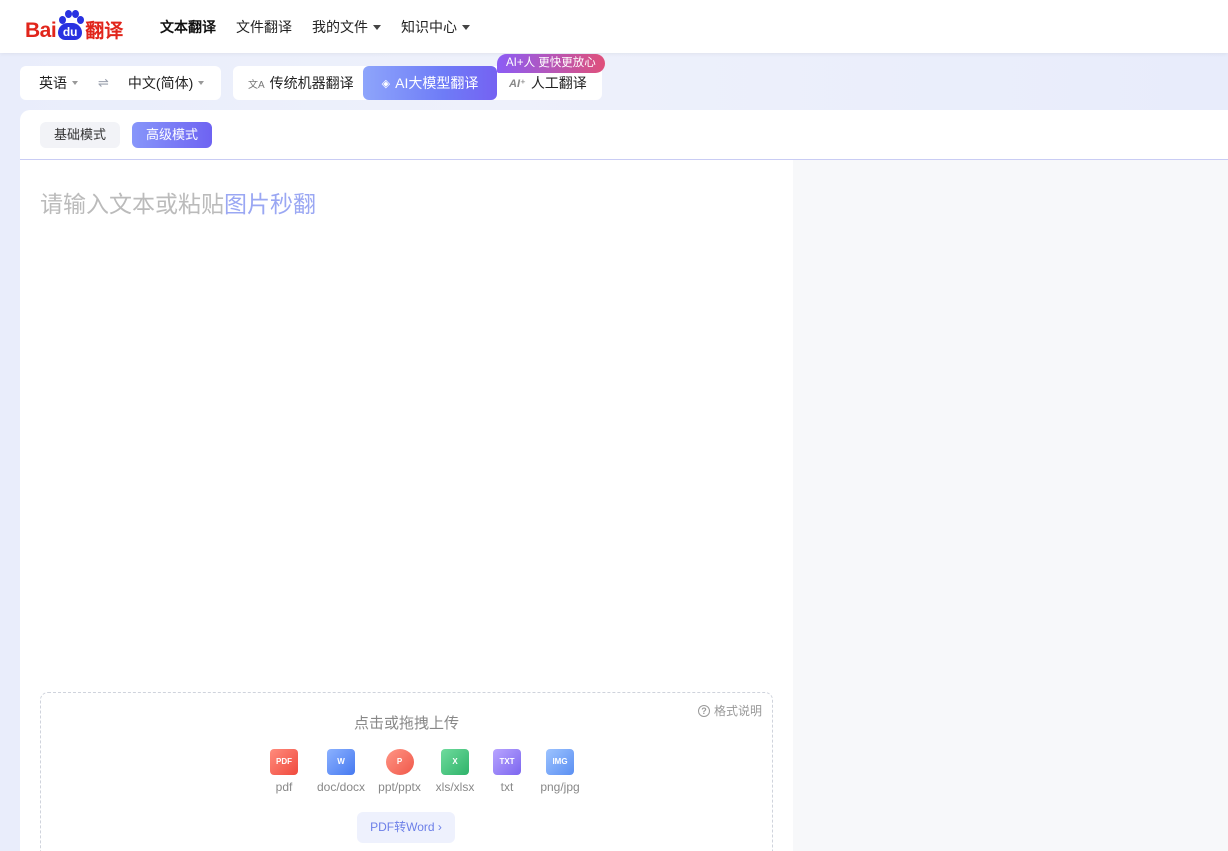 This screenshot has width=1228, height=851. I want to click on nav-file-translate: 文件翻译, so click(264, 27).